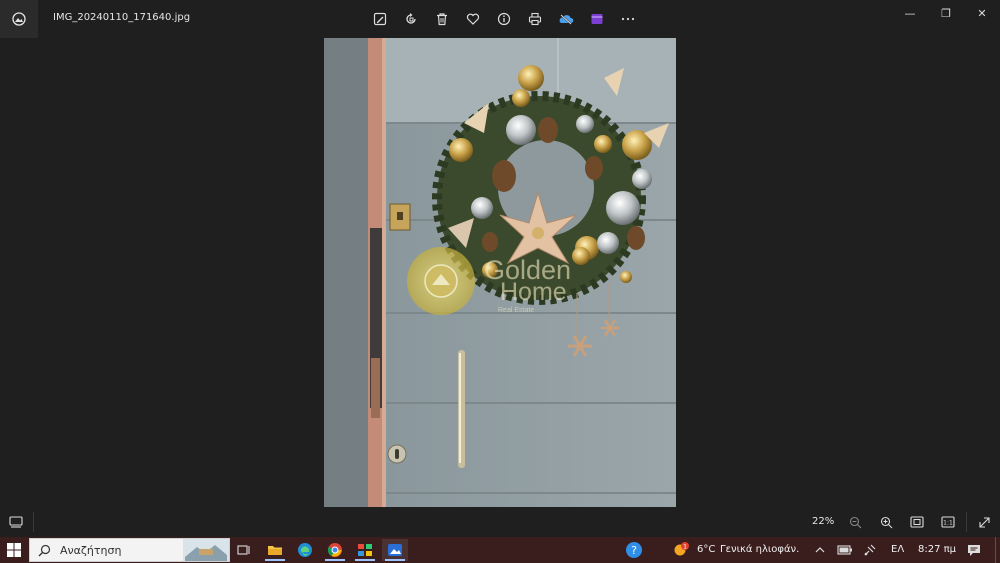 Image resolution: width=1000 pixels, height=563 pixels. Describe the element at coordinates (206, 550) in the screenshot. I see `search-highlight-image` at that location.